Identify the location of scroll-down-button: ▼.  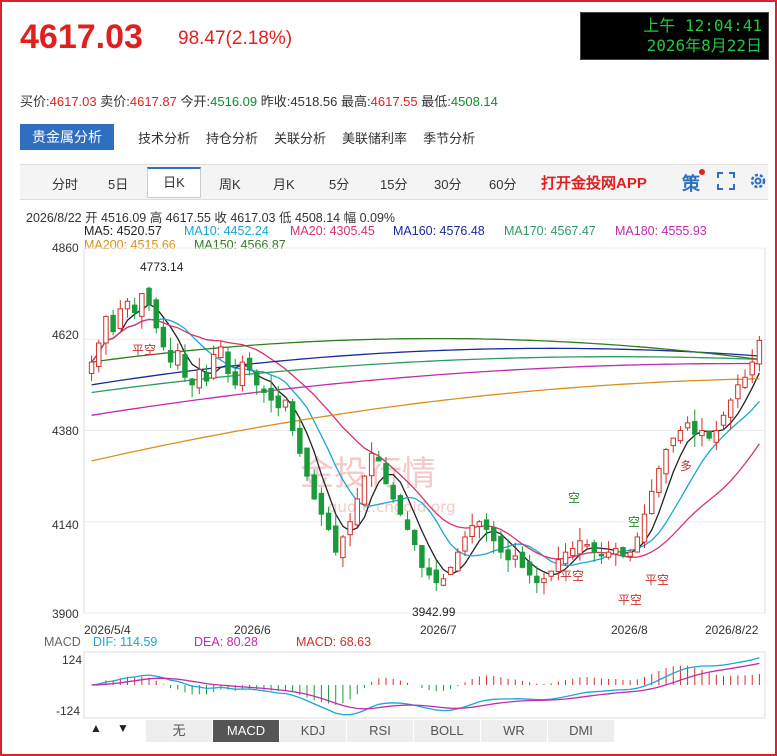
(123, 728).